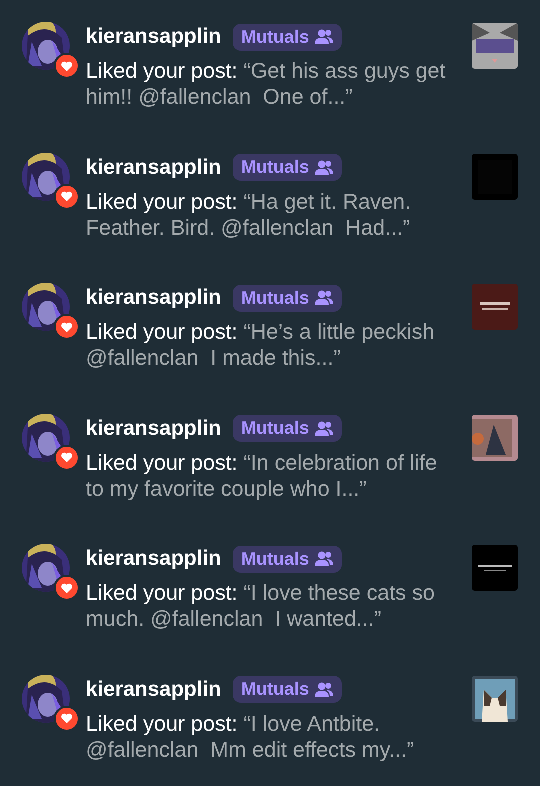 The width and height of the screenshot is (540, 786). What do you see at coordinates (262, 476) in the screenshot?
I see `notification-text: Liked your post: “In celebration of life to my favorite couple who I...”` at bounding box center [262, 476].